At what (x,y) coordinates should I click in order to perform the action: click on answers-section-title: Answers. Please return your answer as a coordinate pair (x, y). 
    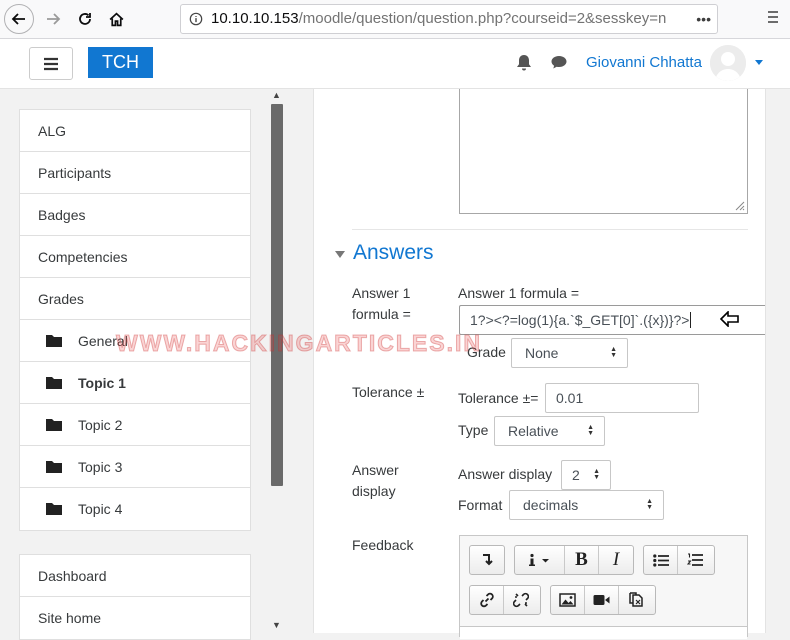
    Looking at the image, I should click on (393, 253).